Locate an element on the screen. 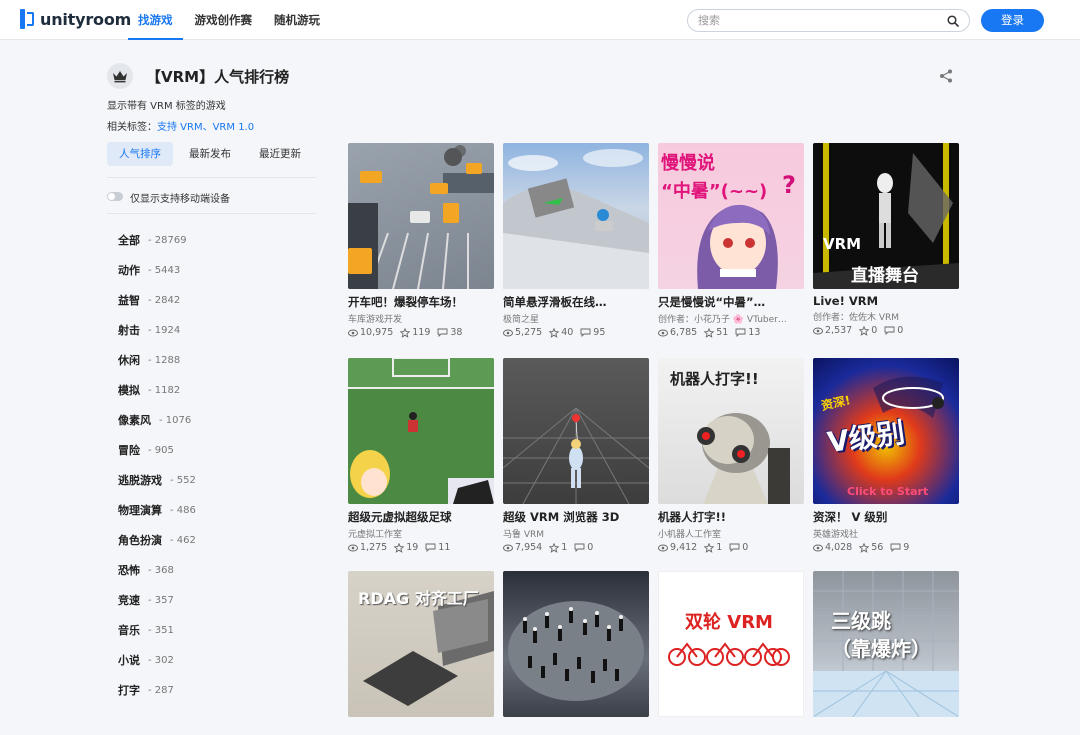 This screenshot has height=735, width=1080. category-count: 302 is located at coordinates (164, 660).